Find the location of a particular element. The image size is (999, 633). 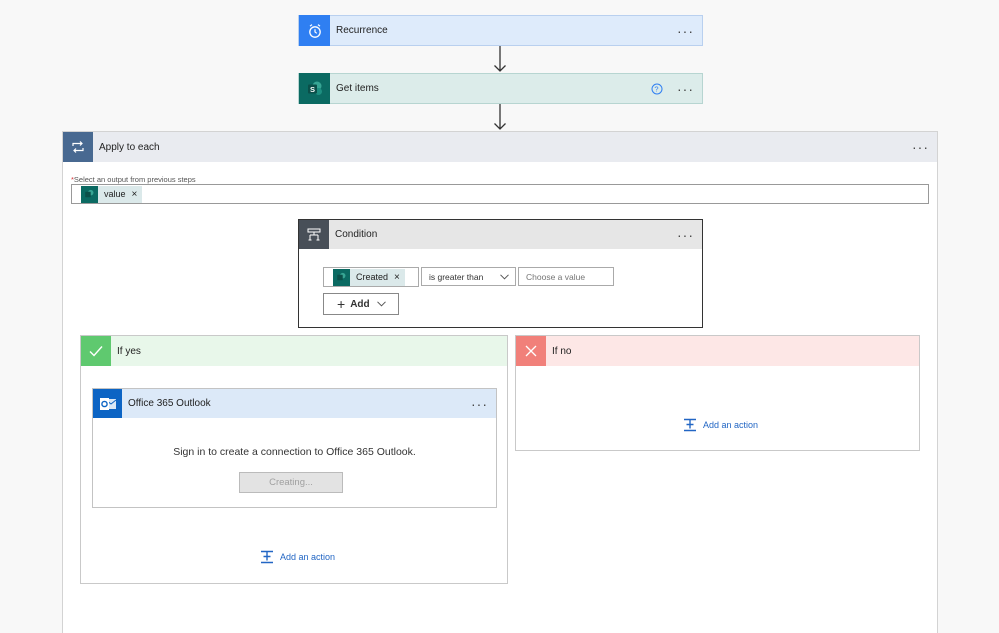

recurrence-step: Recurrence ··· is located at coordinates (500, 30).